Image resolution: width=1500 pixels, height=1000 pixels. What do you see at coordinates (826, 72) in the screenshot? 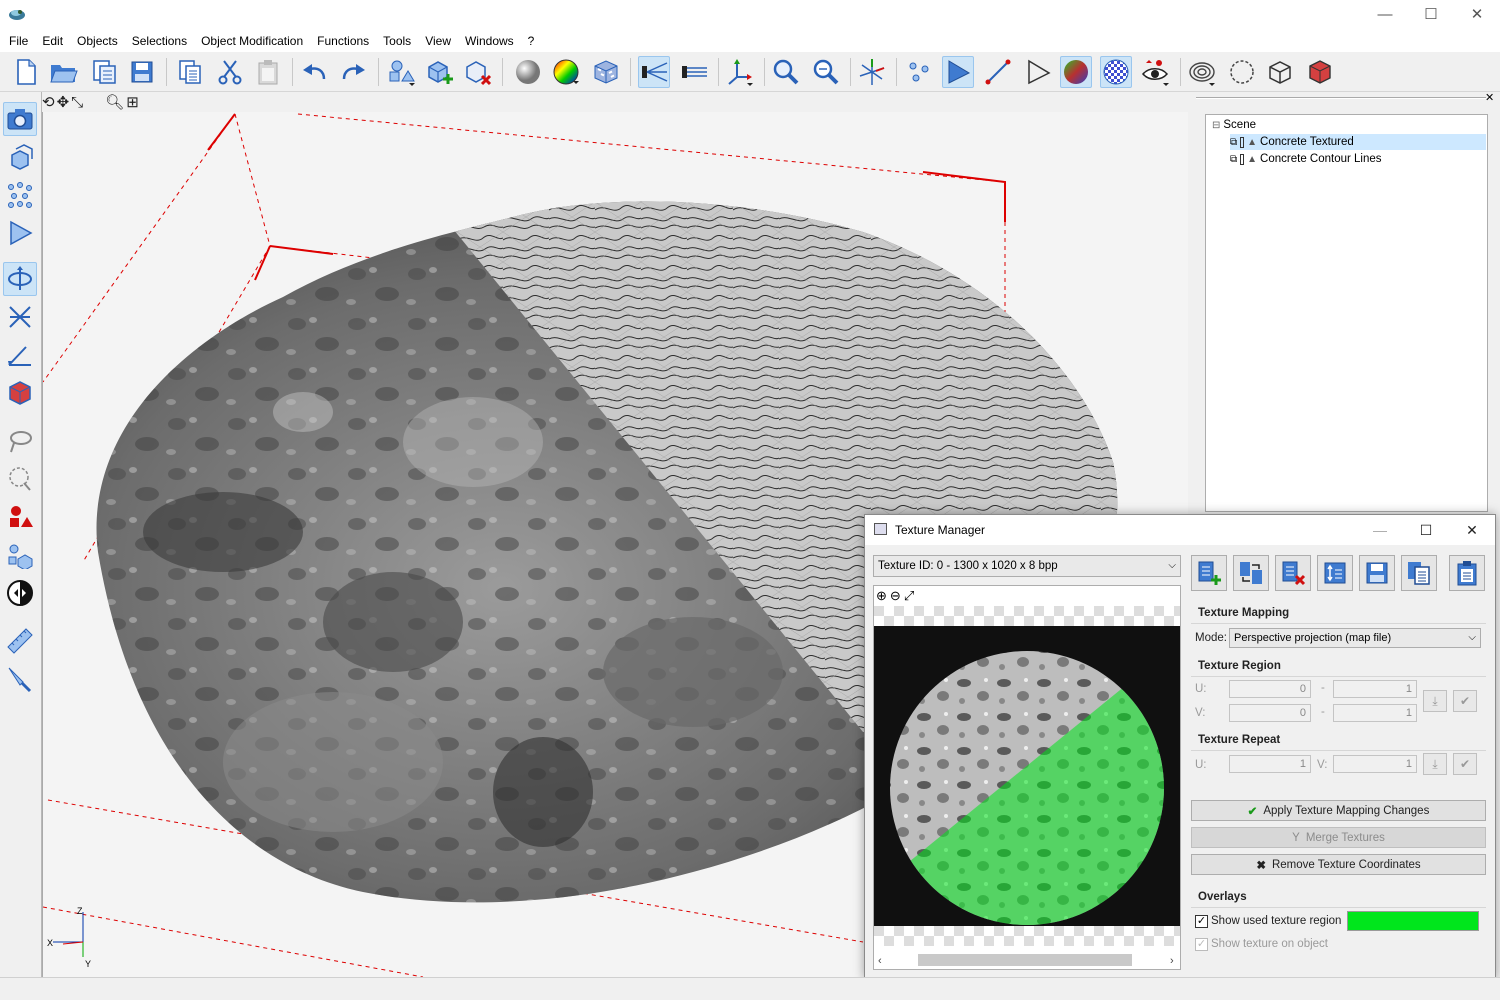
I see `zoom-fit-button` at bounding box center [826, 72].